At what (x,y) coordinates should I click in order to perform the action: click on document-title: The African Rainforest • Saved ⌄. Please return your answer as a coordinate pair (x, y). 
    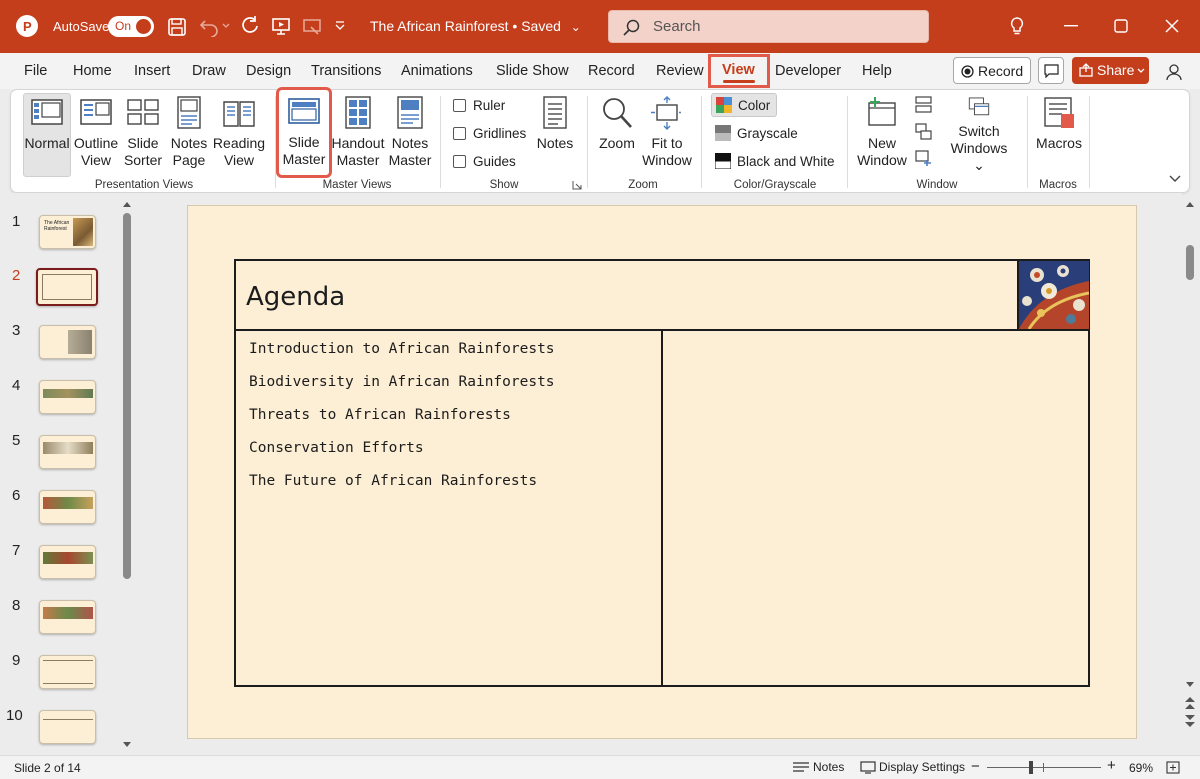
    Looking at the image, I should click on (475, 26).